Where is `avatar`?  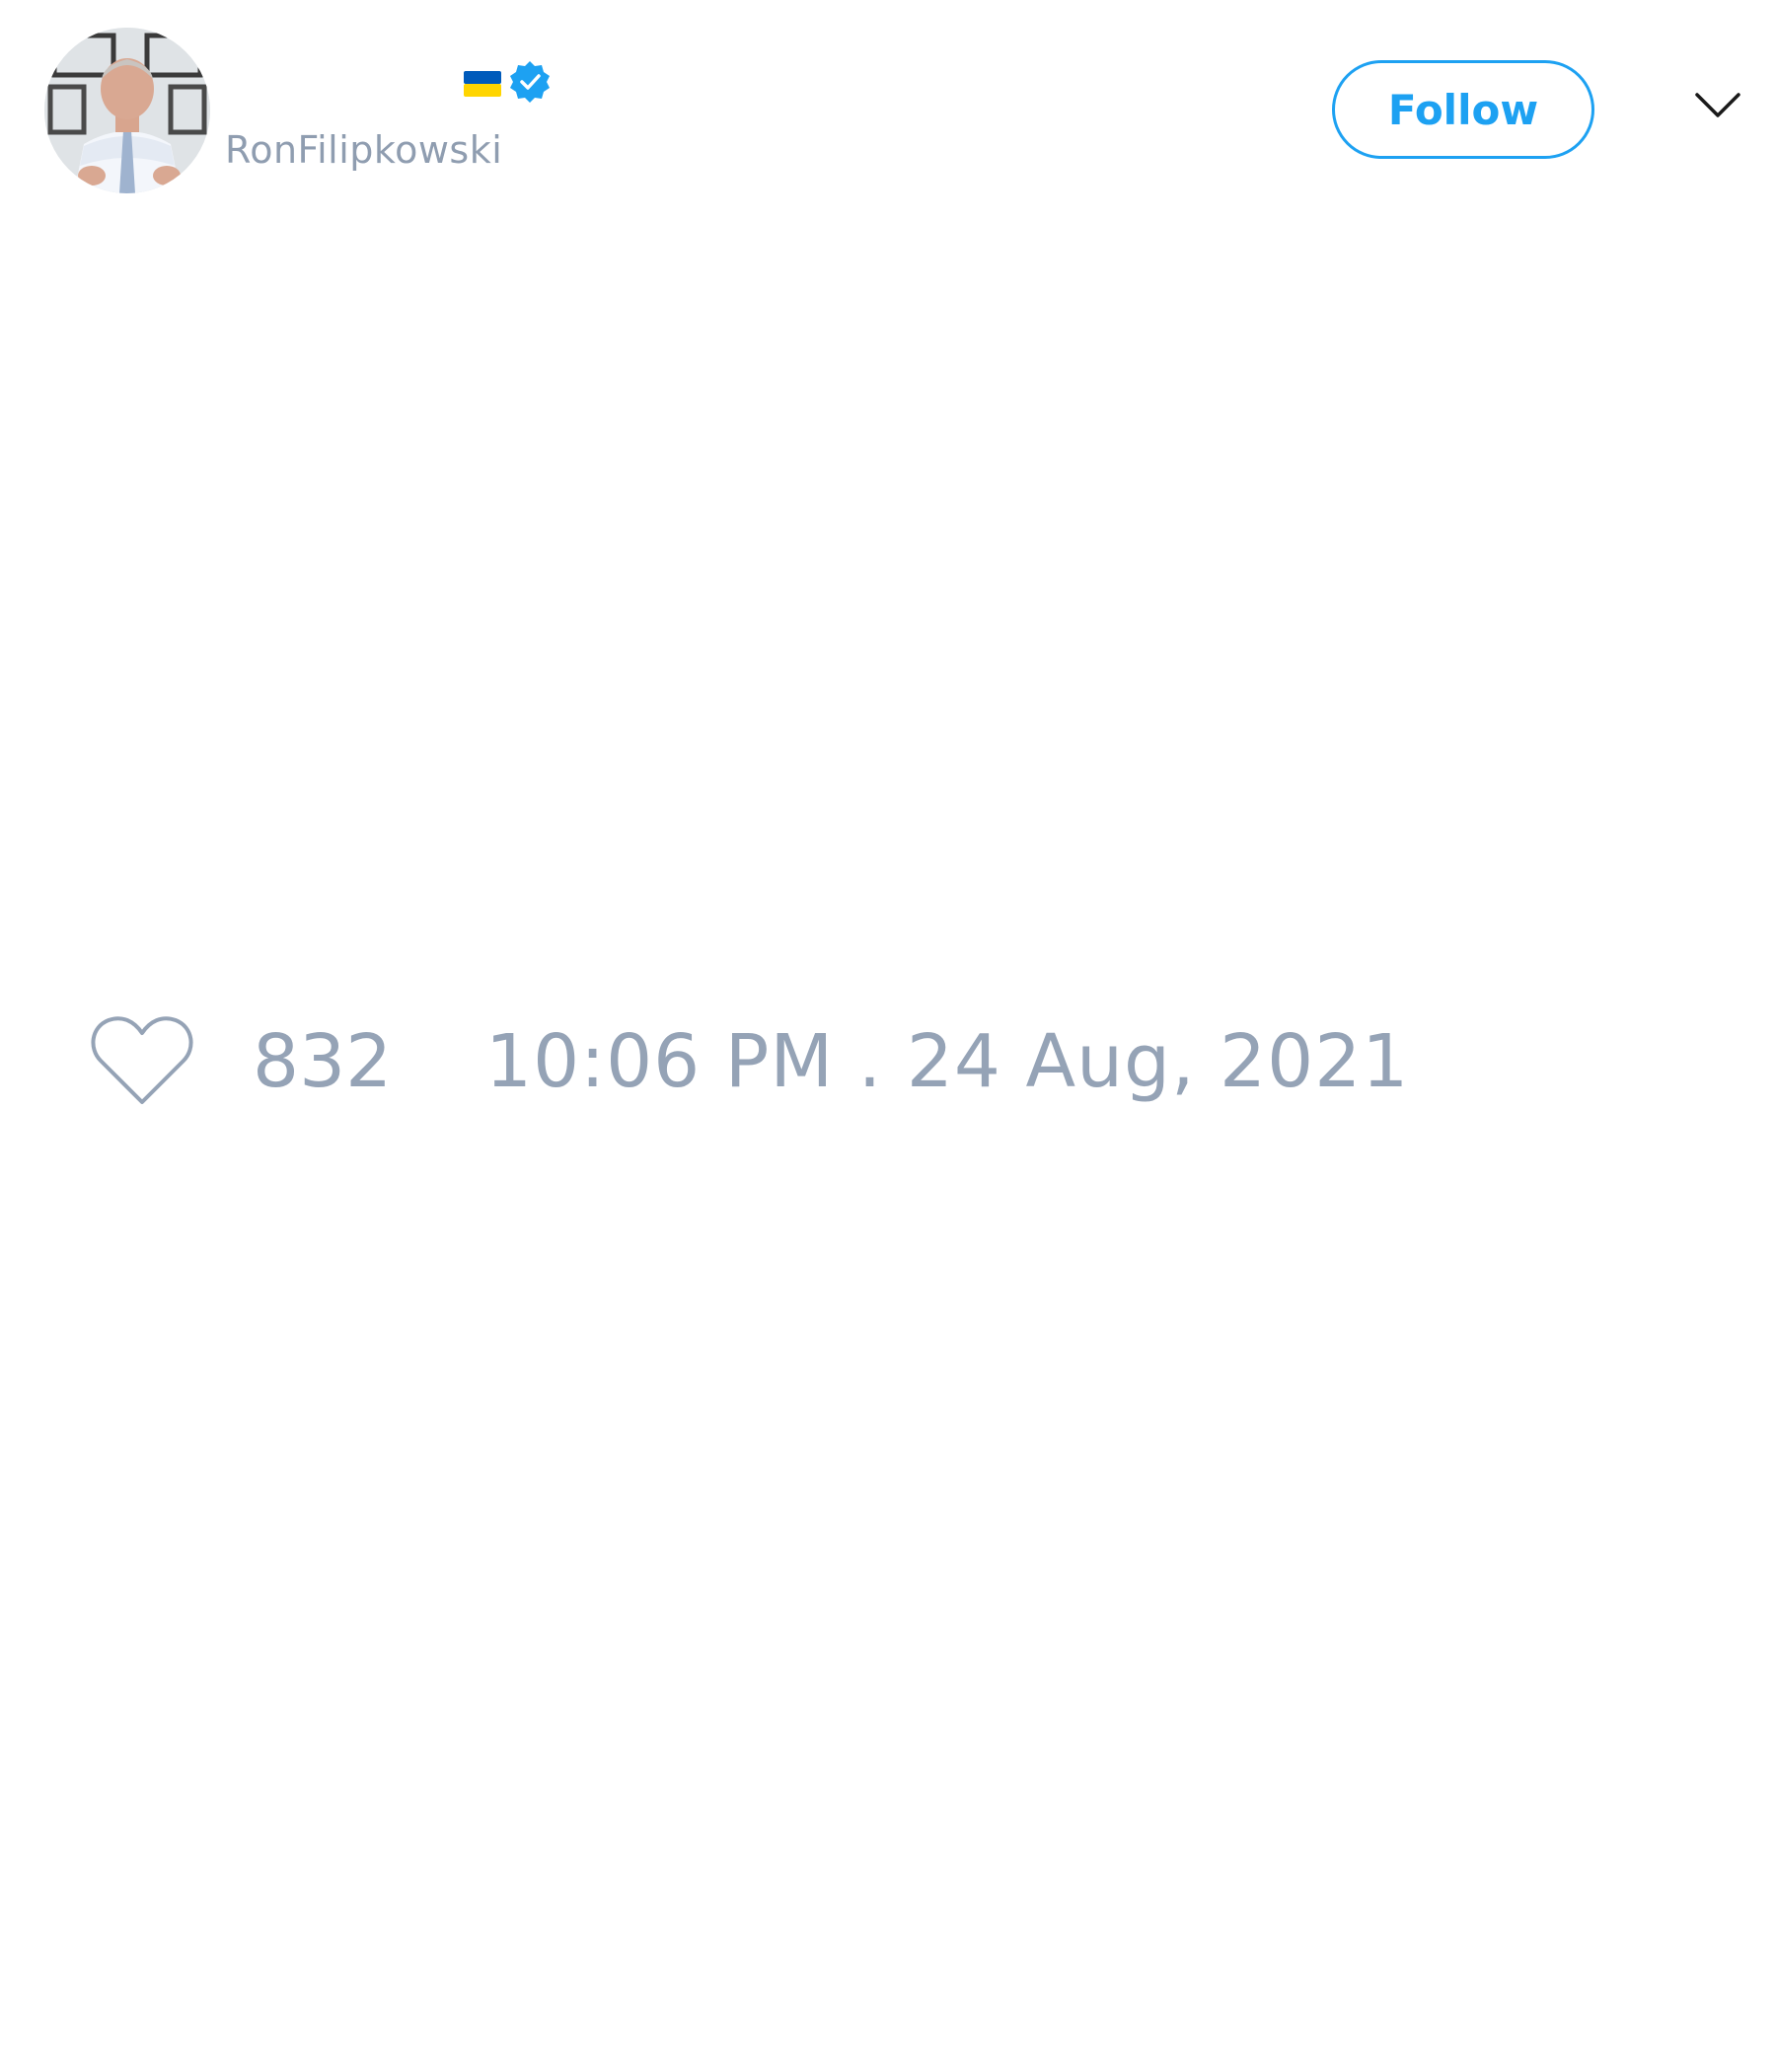
avatar is located at coordinates (127, 111).